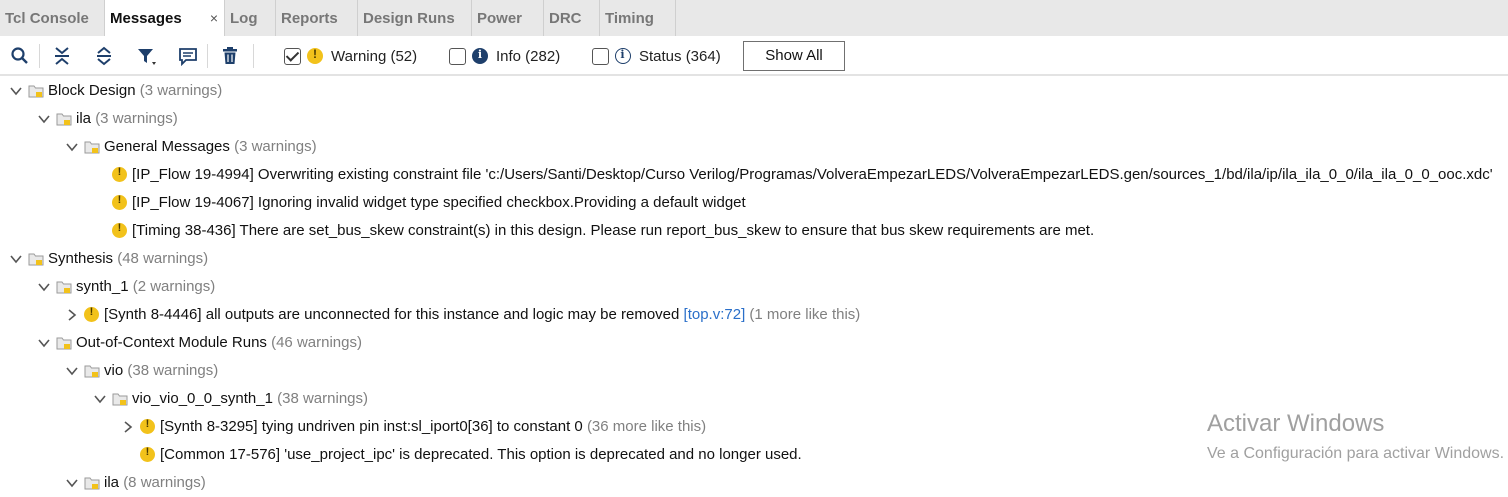 This screenshot has width=1508, height=497. Describe the element at coordinates (794, 56) in the screenshot. I see `show-all-button: Show All` at that location.